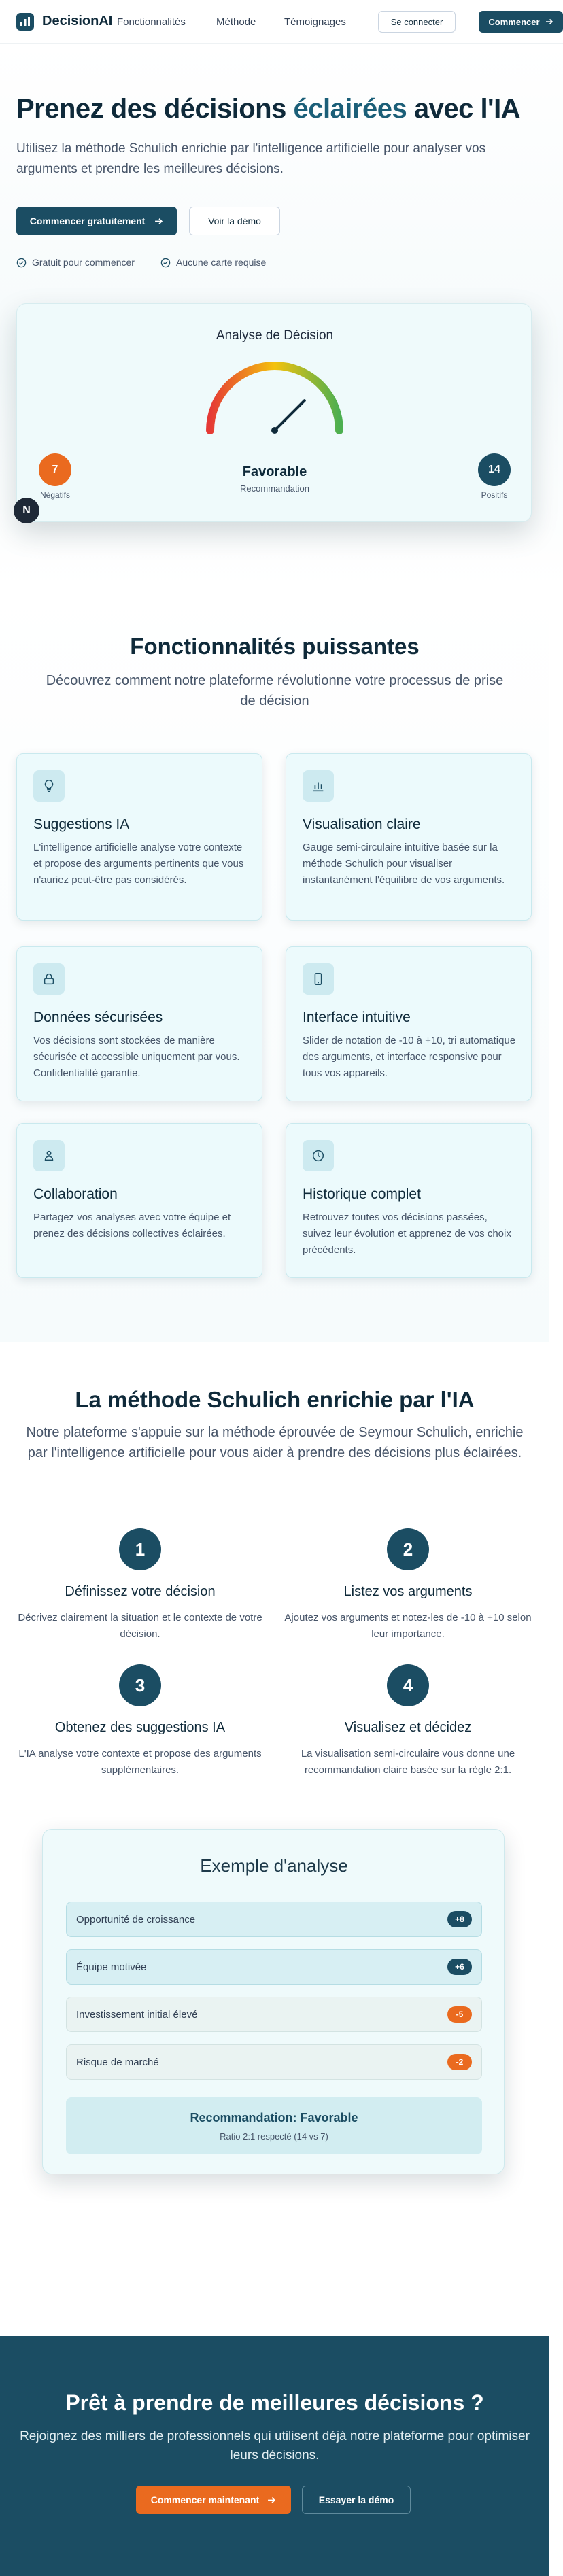  Describe the element at coordinates (350, 109) in the screenshot. I see `hero-title-accent: éclairées` at that location.